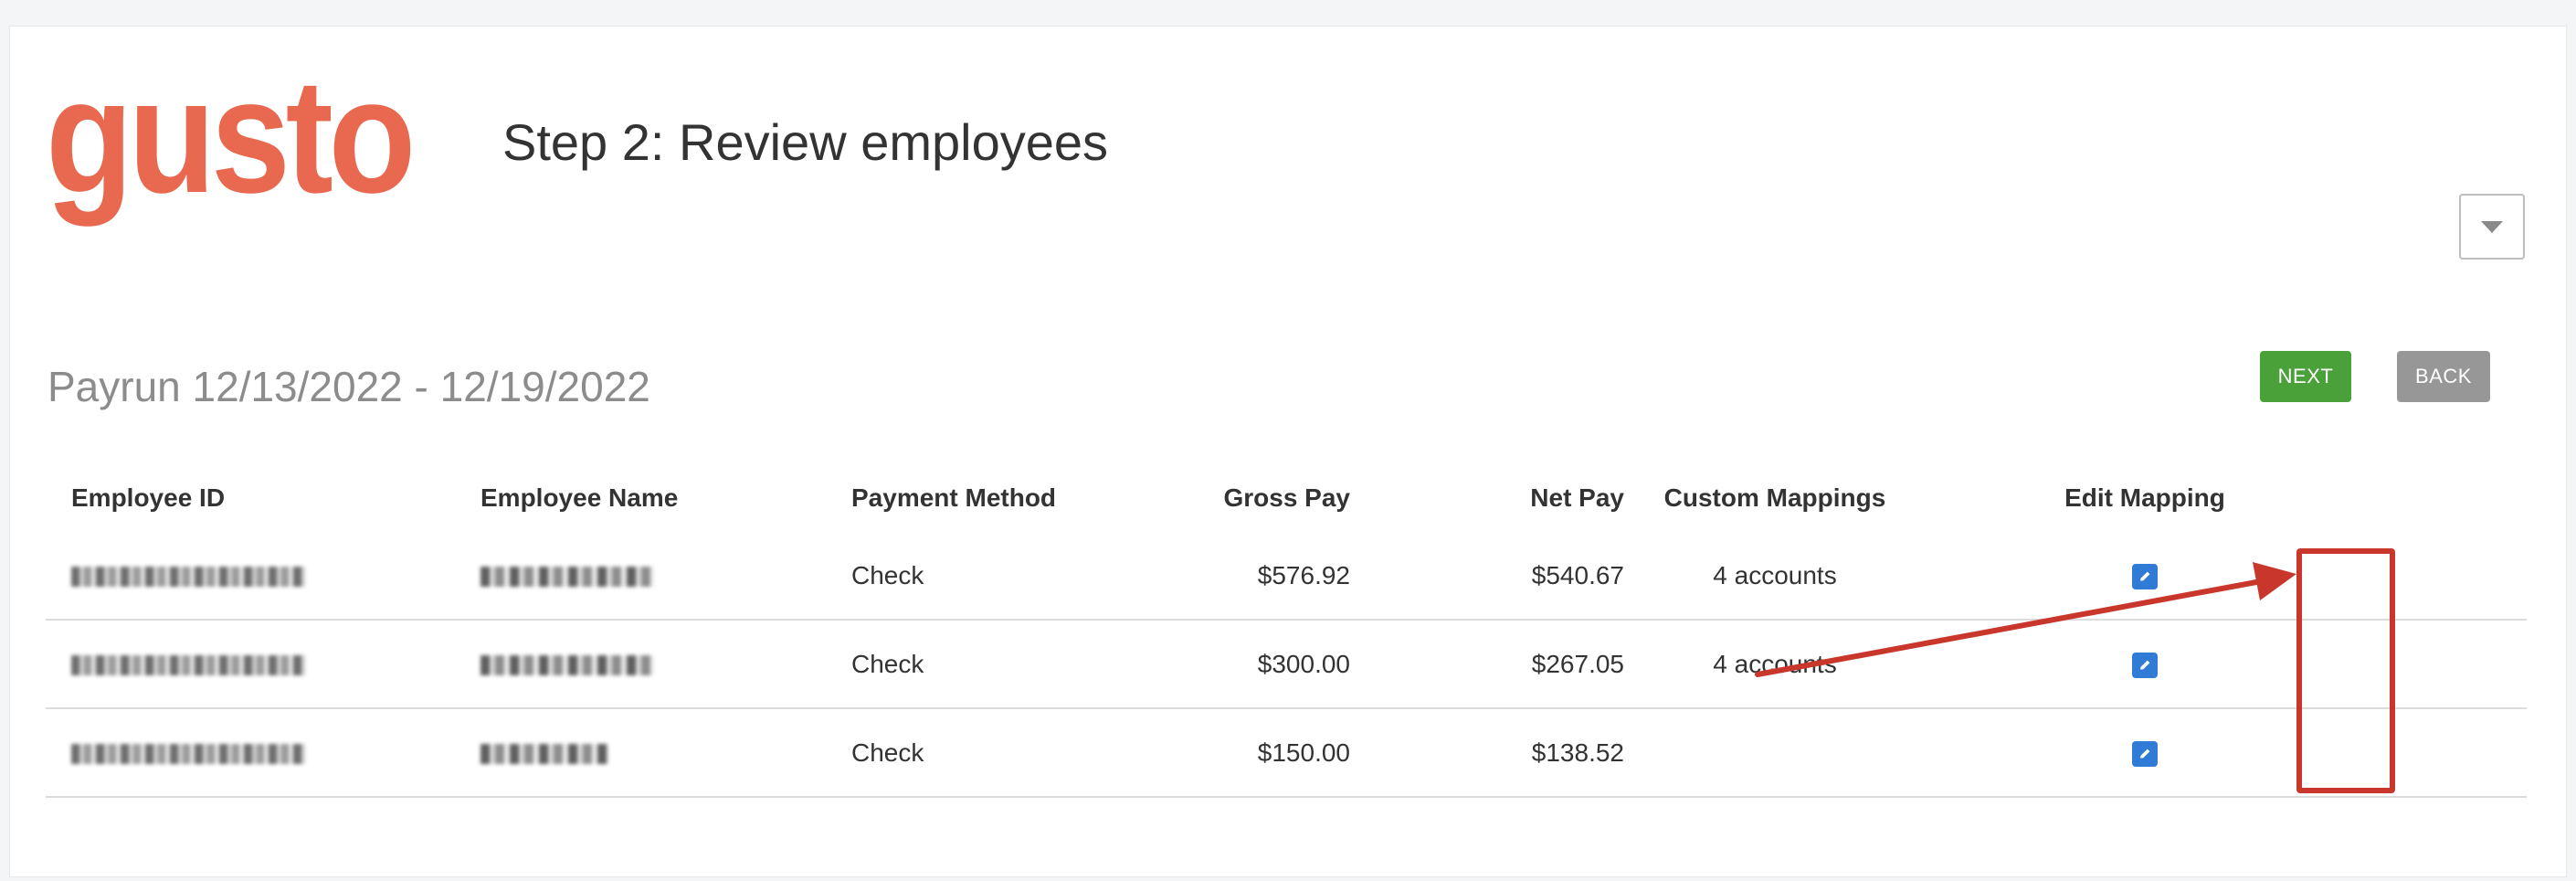 The width and height of the screenshot is (2576, 881). Describe the element at coordinates (1487, 664) in the screenshot. I see `net-pay-cell: $267.05` at that location.